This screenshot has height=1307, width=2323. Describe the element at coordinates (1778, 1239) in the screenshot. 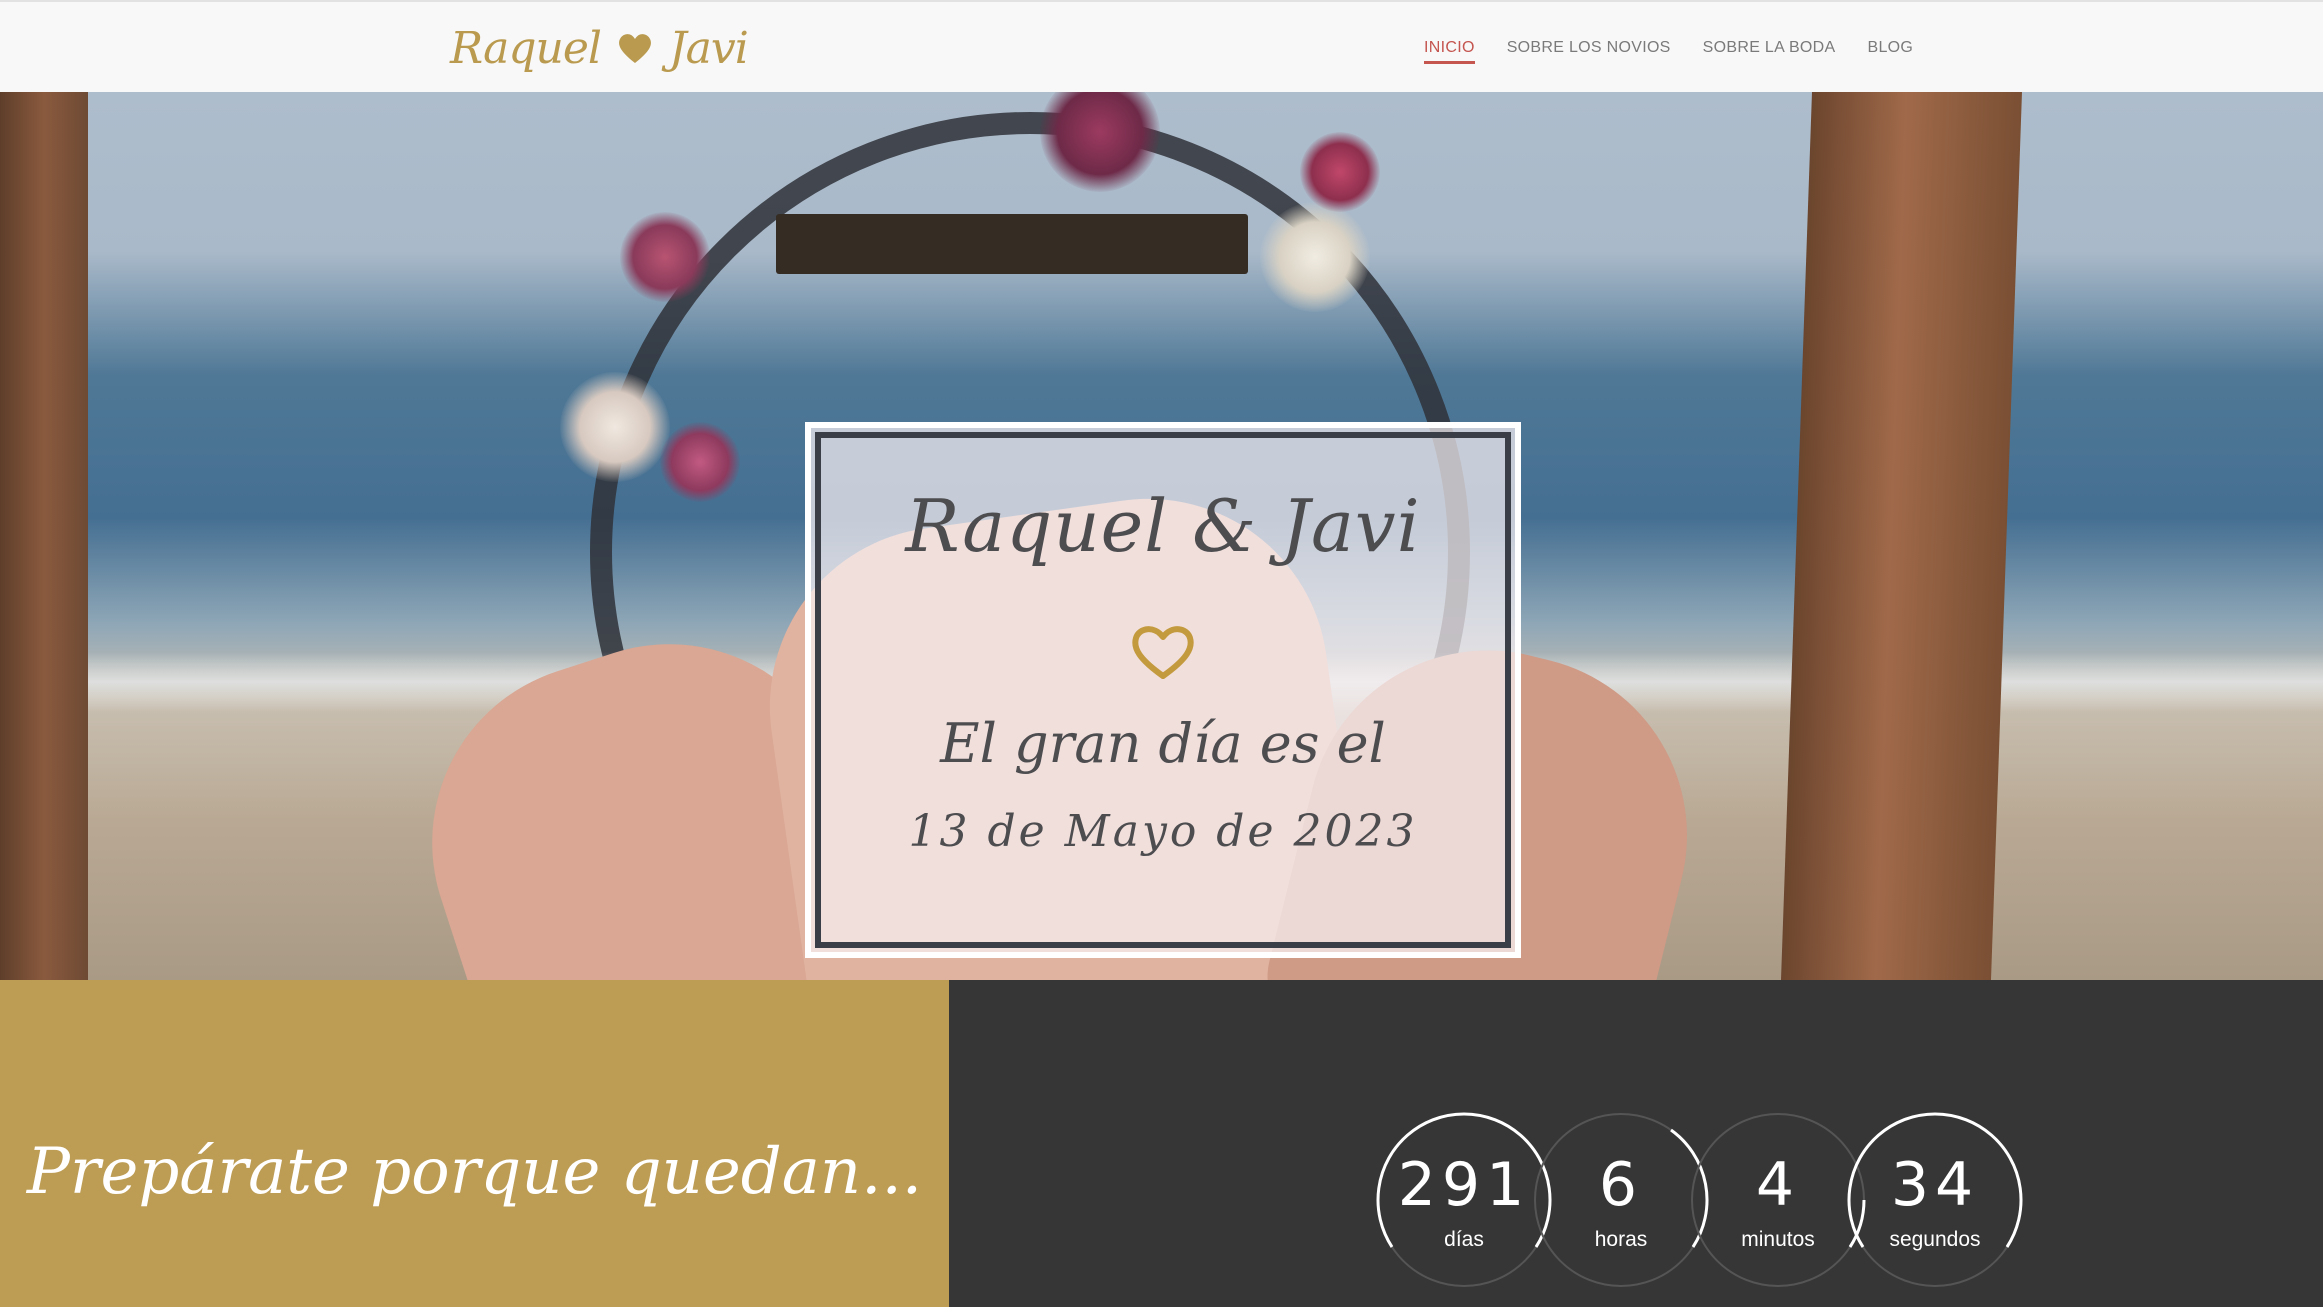

I see `countdown-minutes-label: minutos` at that location.